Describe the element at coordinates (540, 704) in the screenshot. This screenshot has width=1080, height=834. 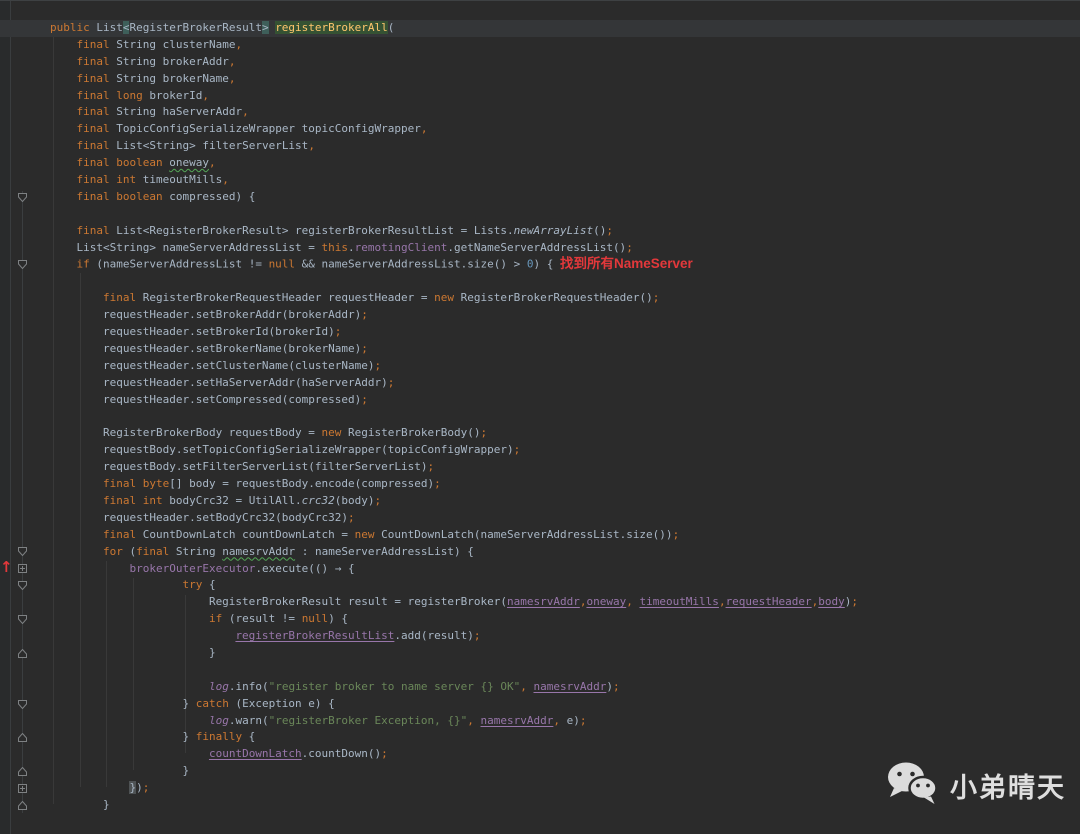
I see `code-line: } catch (Exception e) {` at that location.